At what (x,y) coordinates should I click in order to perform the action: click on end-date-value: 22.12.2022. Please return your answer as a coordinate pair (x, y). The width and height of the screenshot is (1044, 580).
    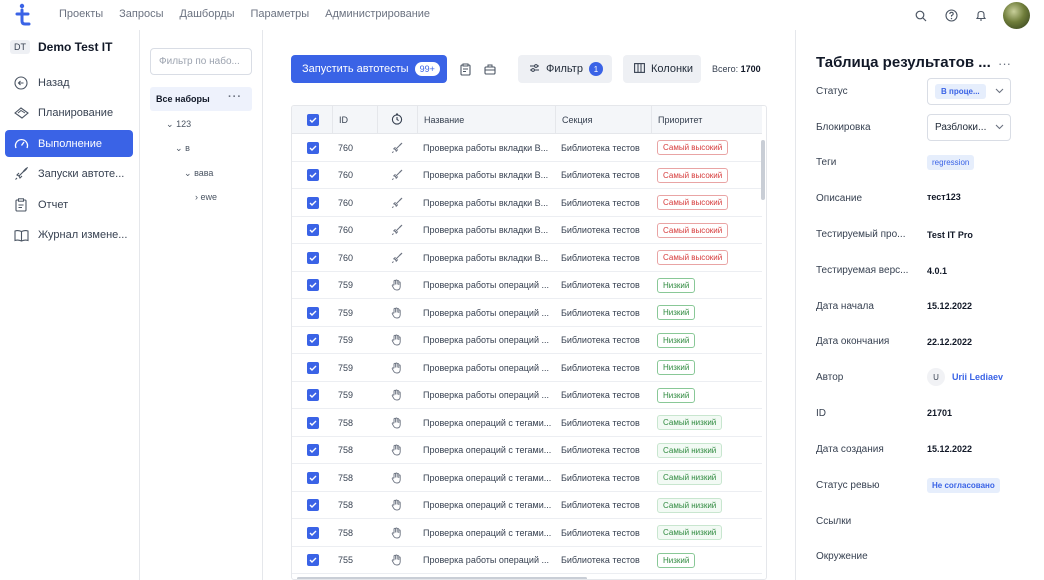
    Looking at the image, I should click on (950, 342).